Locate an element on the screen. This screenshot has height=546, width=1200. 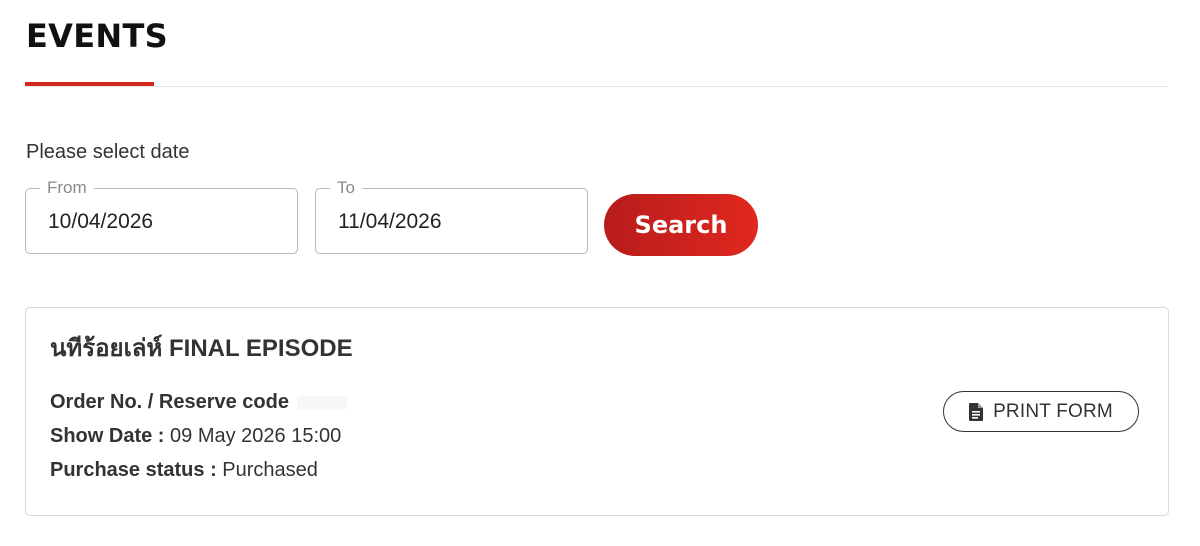
print-form-button: PRINT FORM is located at coordinates (1041, 411).